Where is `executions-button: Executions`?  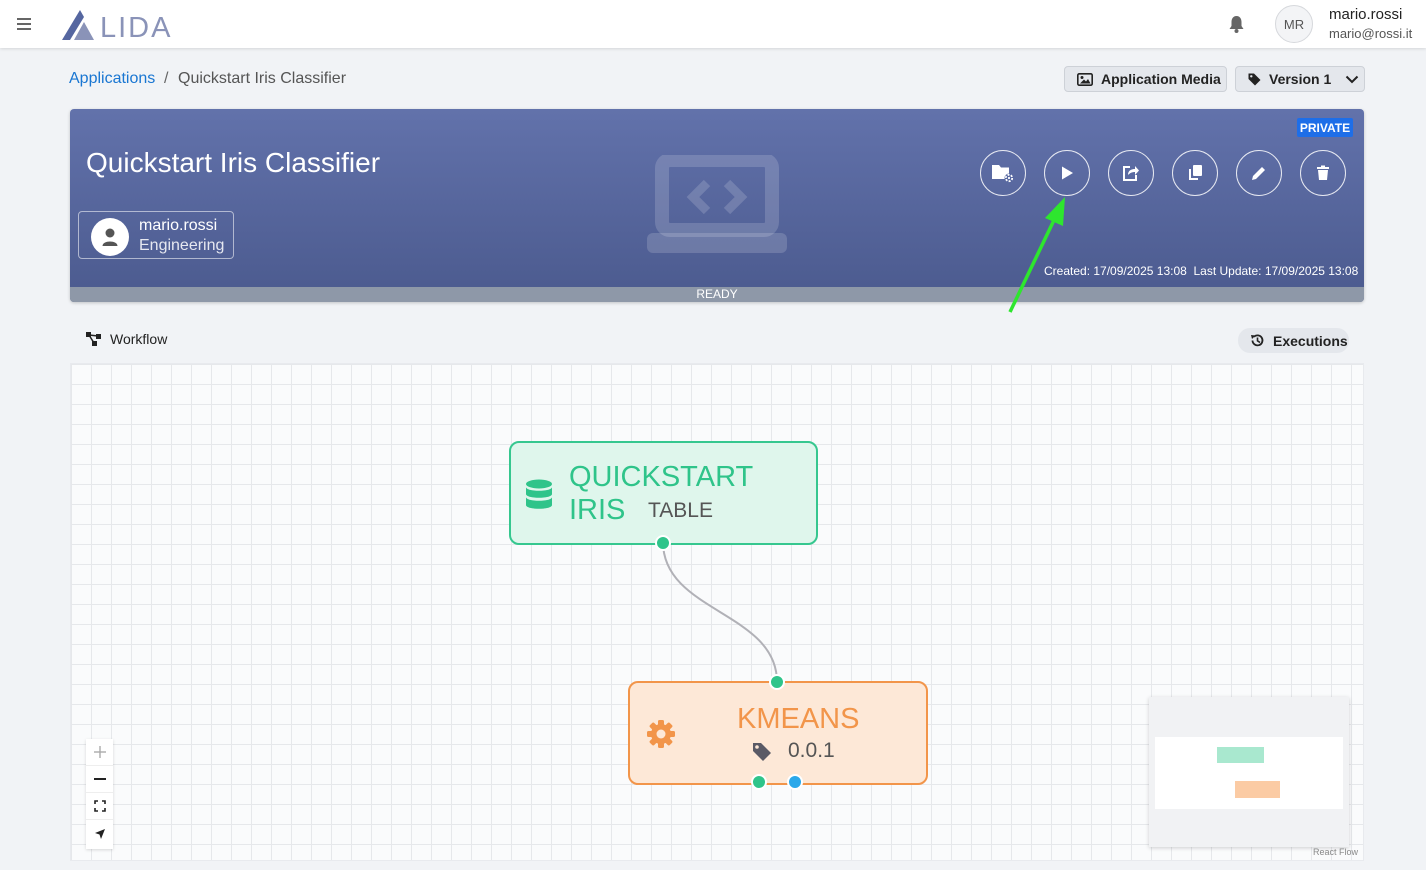 executions-button: Executions is located at coordinates (1293, 340).